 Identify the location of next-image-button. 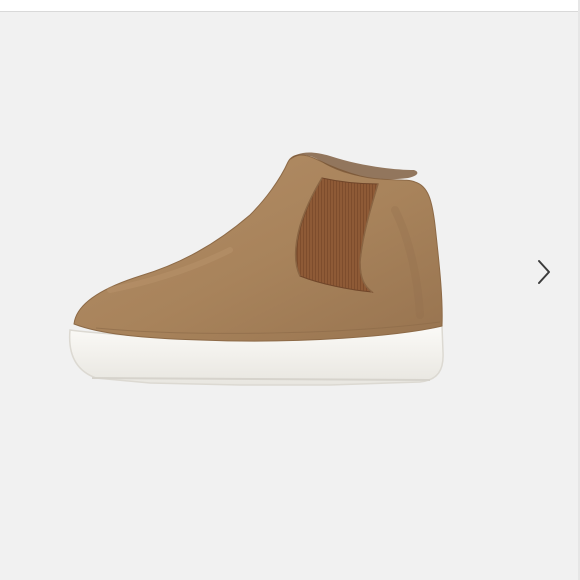
(544, 272).